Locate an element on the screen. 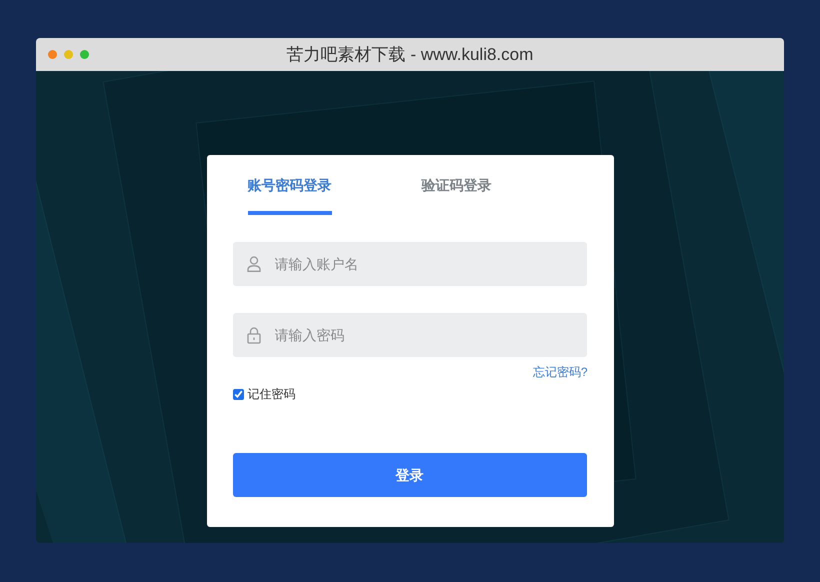  window-title: 苦力吧素材下载 - www.kuli8.com is located at coordinates (410, 55).